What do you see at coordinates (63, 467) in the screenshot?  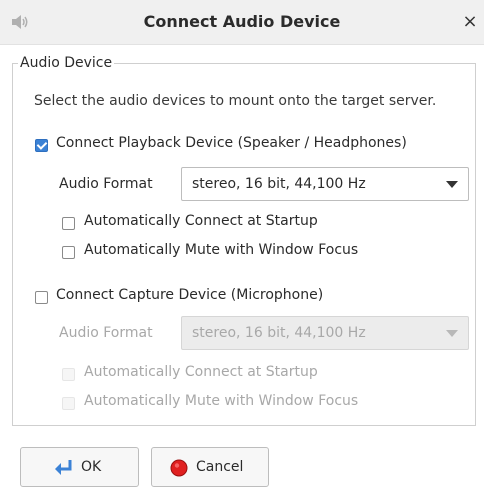 I see `enter-arrow-icon` at bounding box center [63, 467].